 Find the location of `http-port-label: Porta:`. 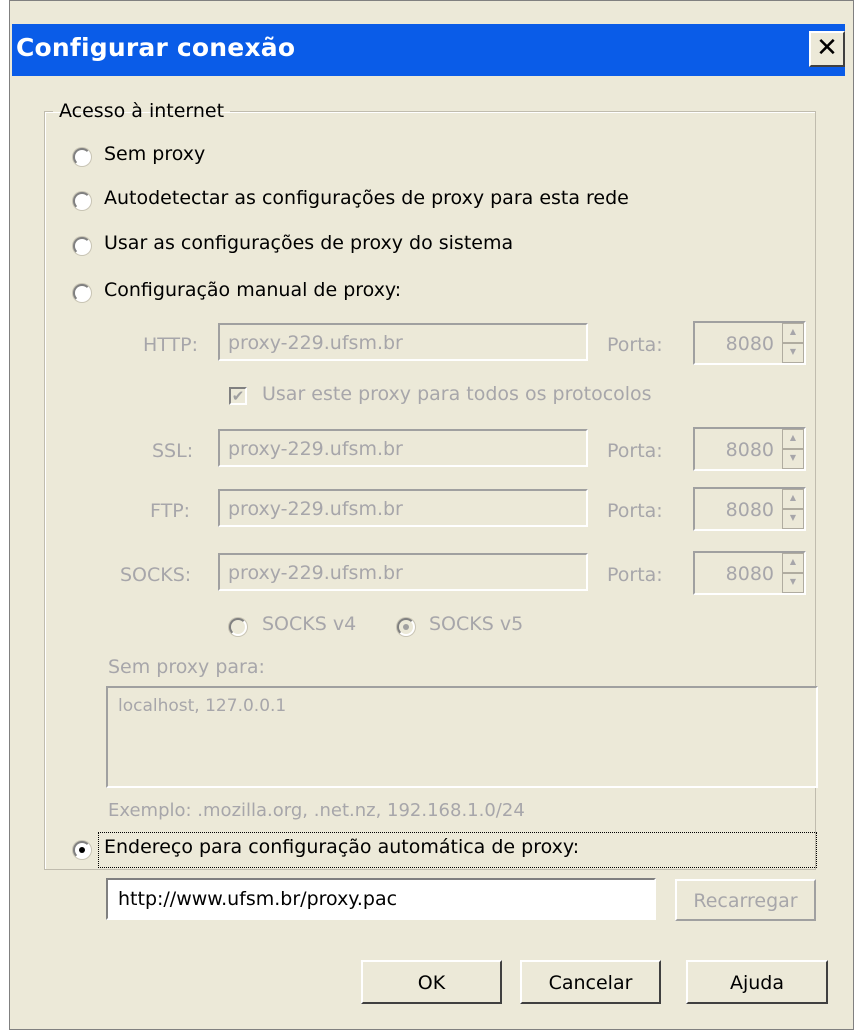

http-port-label: Porta: is located at coordinates (635, 345).